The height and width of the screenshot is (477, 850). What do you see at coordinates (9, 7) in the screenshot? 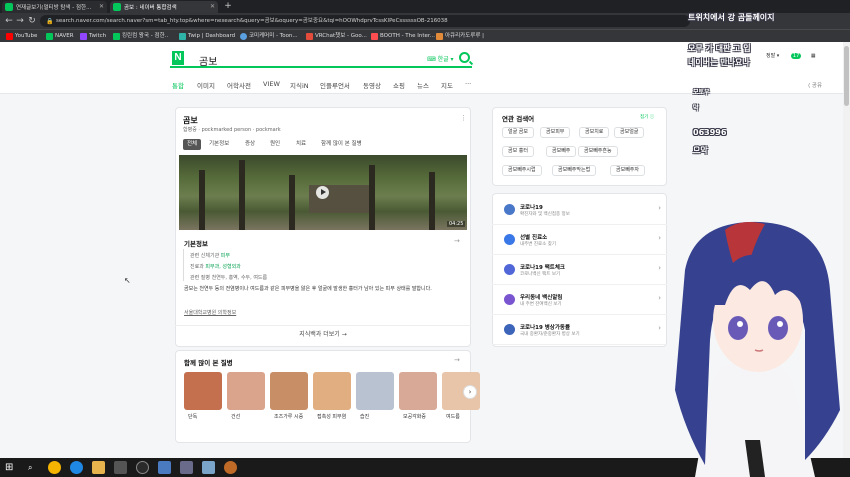
I see `naver-favicon-icon` at bounding box center [9, 7].